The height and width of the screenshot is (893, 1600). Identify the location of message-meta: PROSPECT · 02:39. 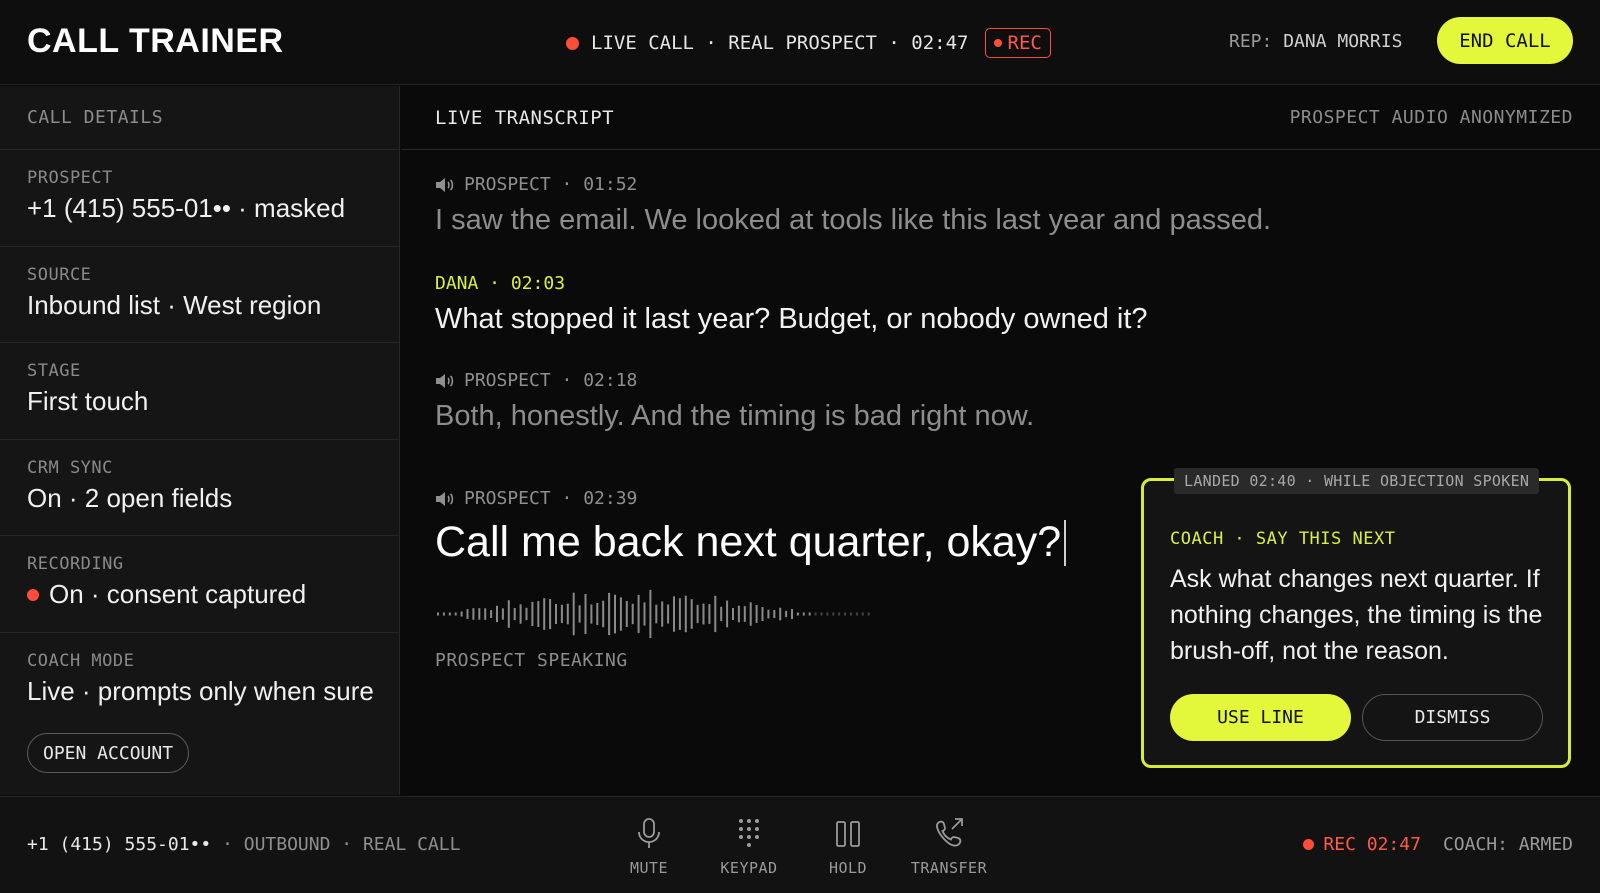
(536, 498).